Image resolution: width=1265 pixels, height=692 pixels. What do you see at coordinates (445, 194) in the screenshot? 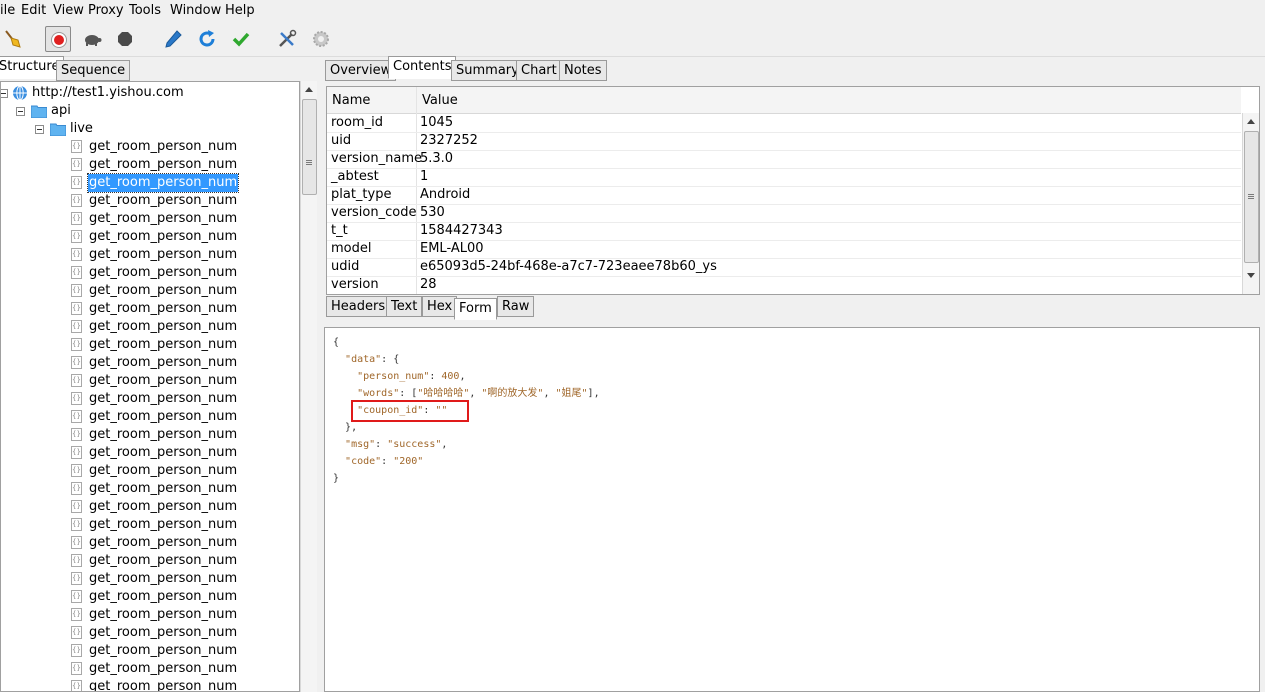
I see `param-value: Android` at bounding box center [445, 194].